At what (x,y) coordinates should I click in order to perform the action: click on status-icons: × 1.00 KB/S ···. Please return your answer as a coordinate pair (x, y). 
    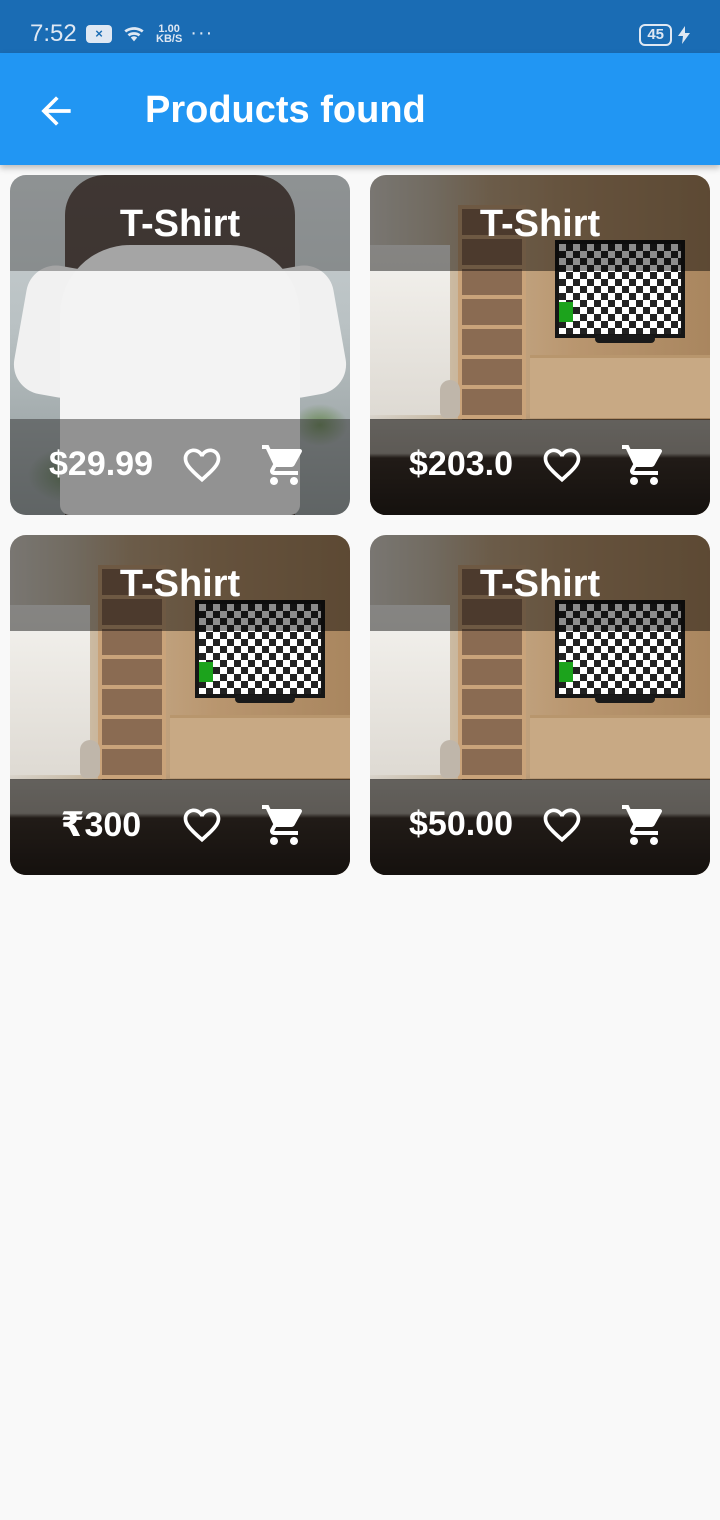
    Looking at the image, I should click on (149, 33).